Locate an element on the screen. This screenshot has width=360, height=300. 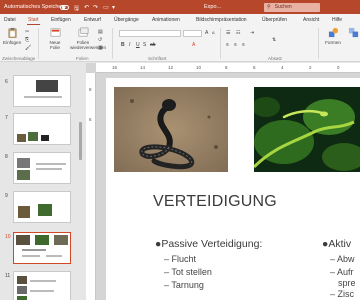
ruler-tick: 6 is located at coordinates (254, 67).